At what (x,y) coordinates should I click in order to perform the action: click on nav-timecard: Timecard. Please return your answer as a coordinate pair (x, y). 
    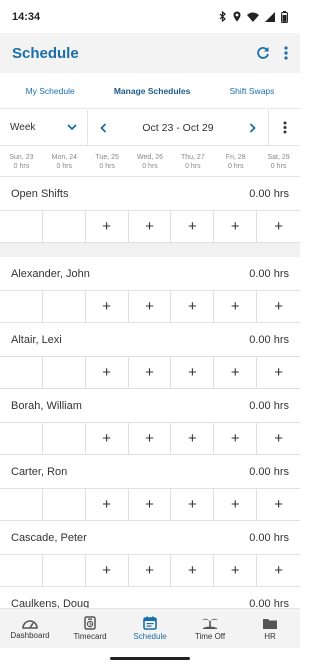
    Looking at the image, I should click on (90, 628).